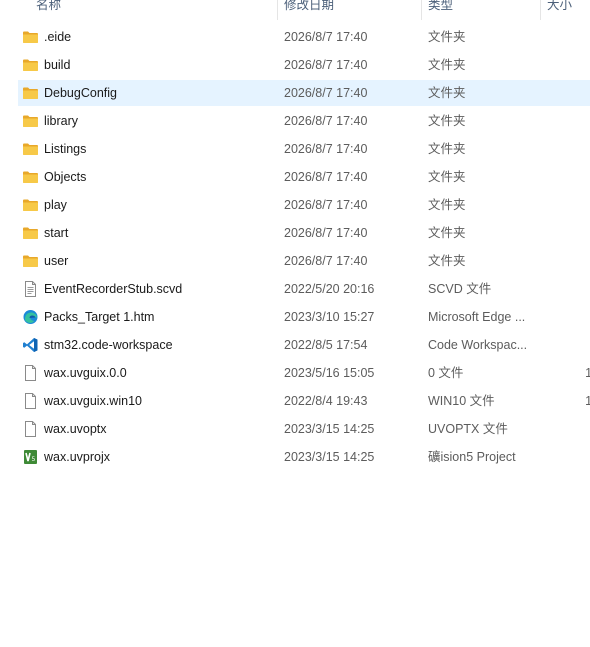 Image resolution: width=590 pixels, height=647 pixels. What do you see at coordinates (30, 345) in the screenshot?
I see `vscode-icon` at bounding box center [30, 345].